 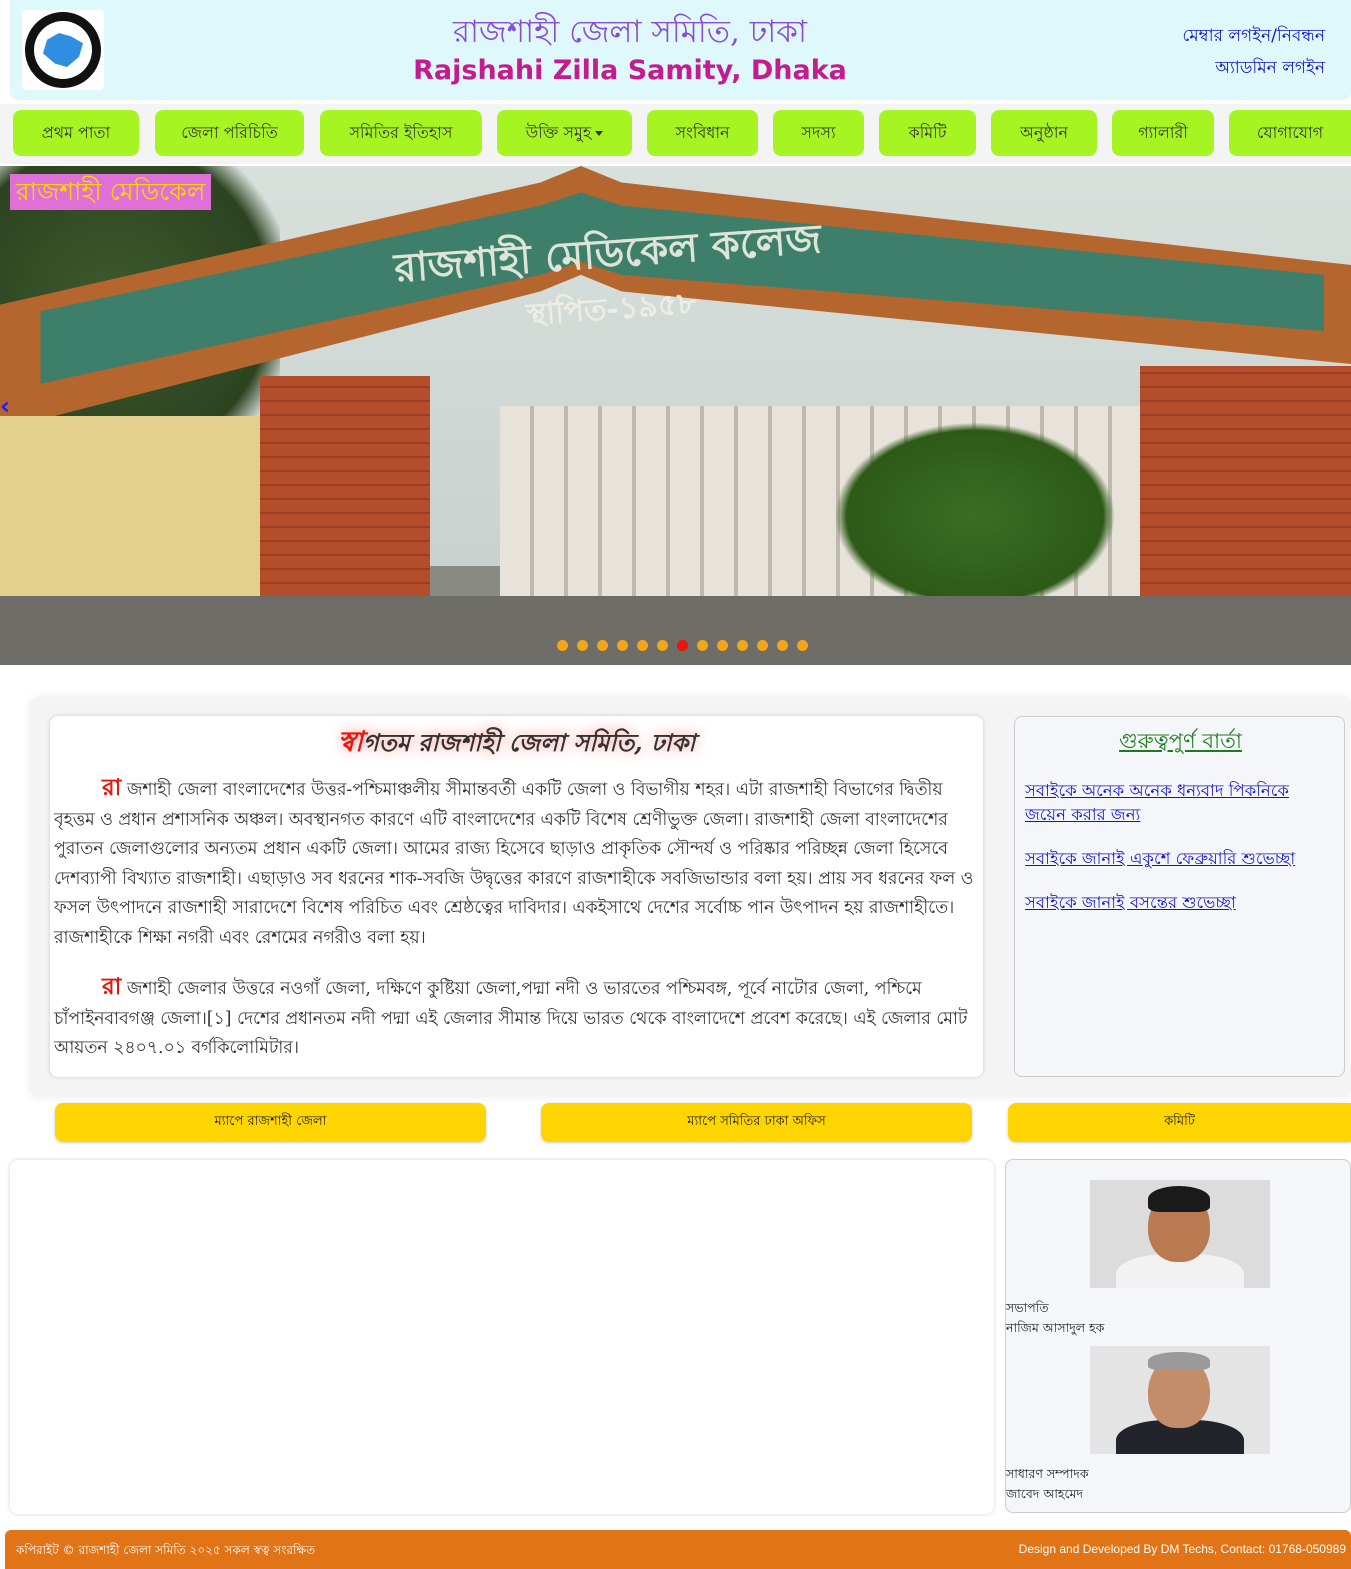 I want to click on nav-committee-label: কমিটি, so click(x=927, y=132).